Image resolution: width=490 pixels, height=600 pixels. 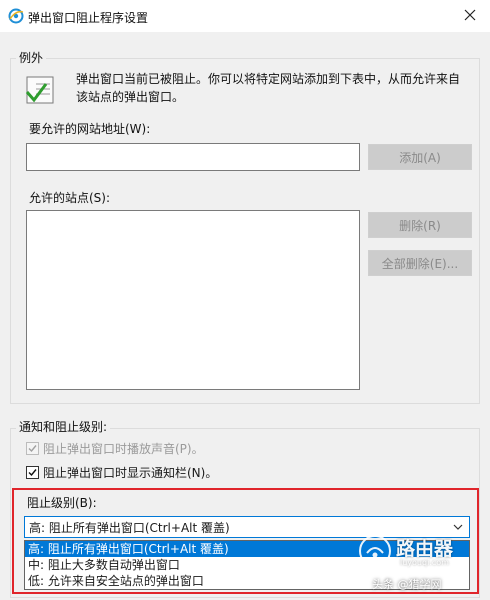 I want to click on checklist-icon, so click(x=39, y=90).